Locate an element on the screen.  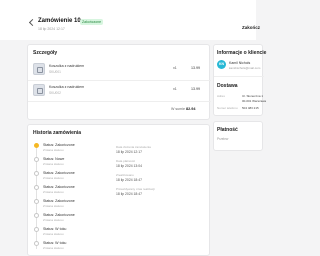
client-email: kamilnichols@mail.com is located at coordinates (244, 68).